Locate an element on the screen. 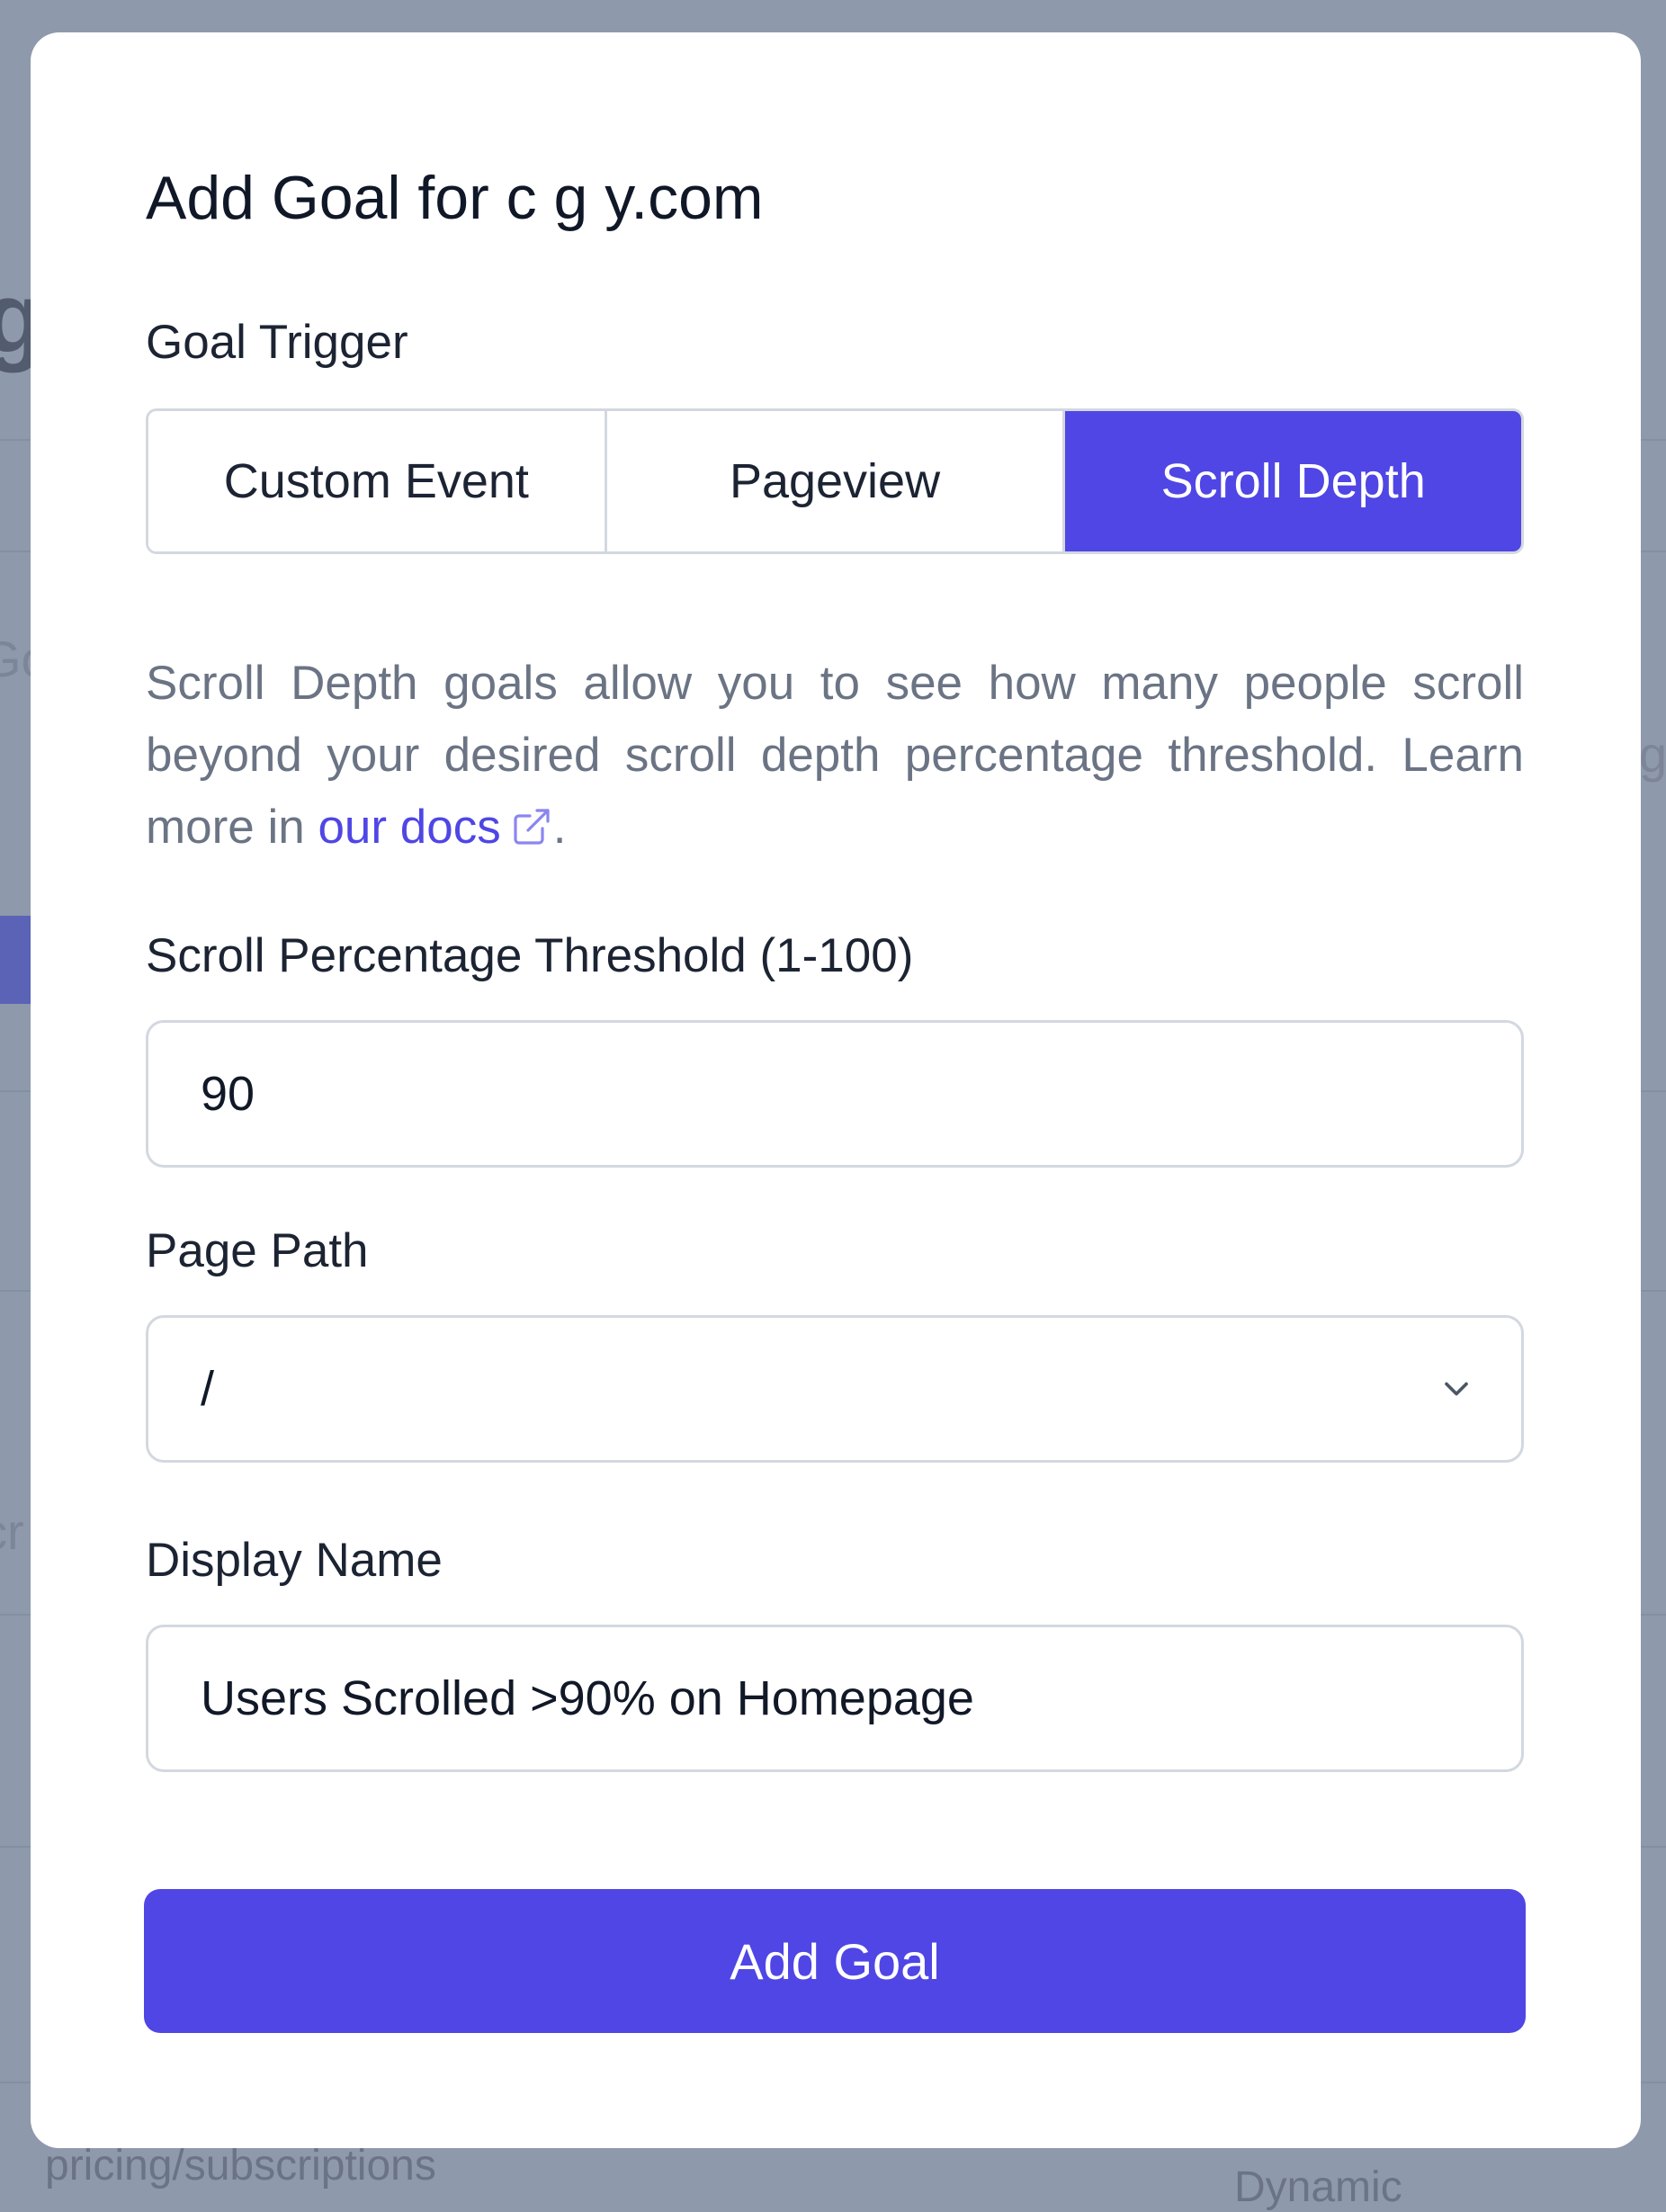 Image resolution: width=1666 pixels, height=2212 pixels. trigger-scroll-depth-button: Scroll Depth is located at coordinates (1293, 481).